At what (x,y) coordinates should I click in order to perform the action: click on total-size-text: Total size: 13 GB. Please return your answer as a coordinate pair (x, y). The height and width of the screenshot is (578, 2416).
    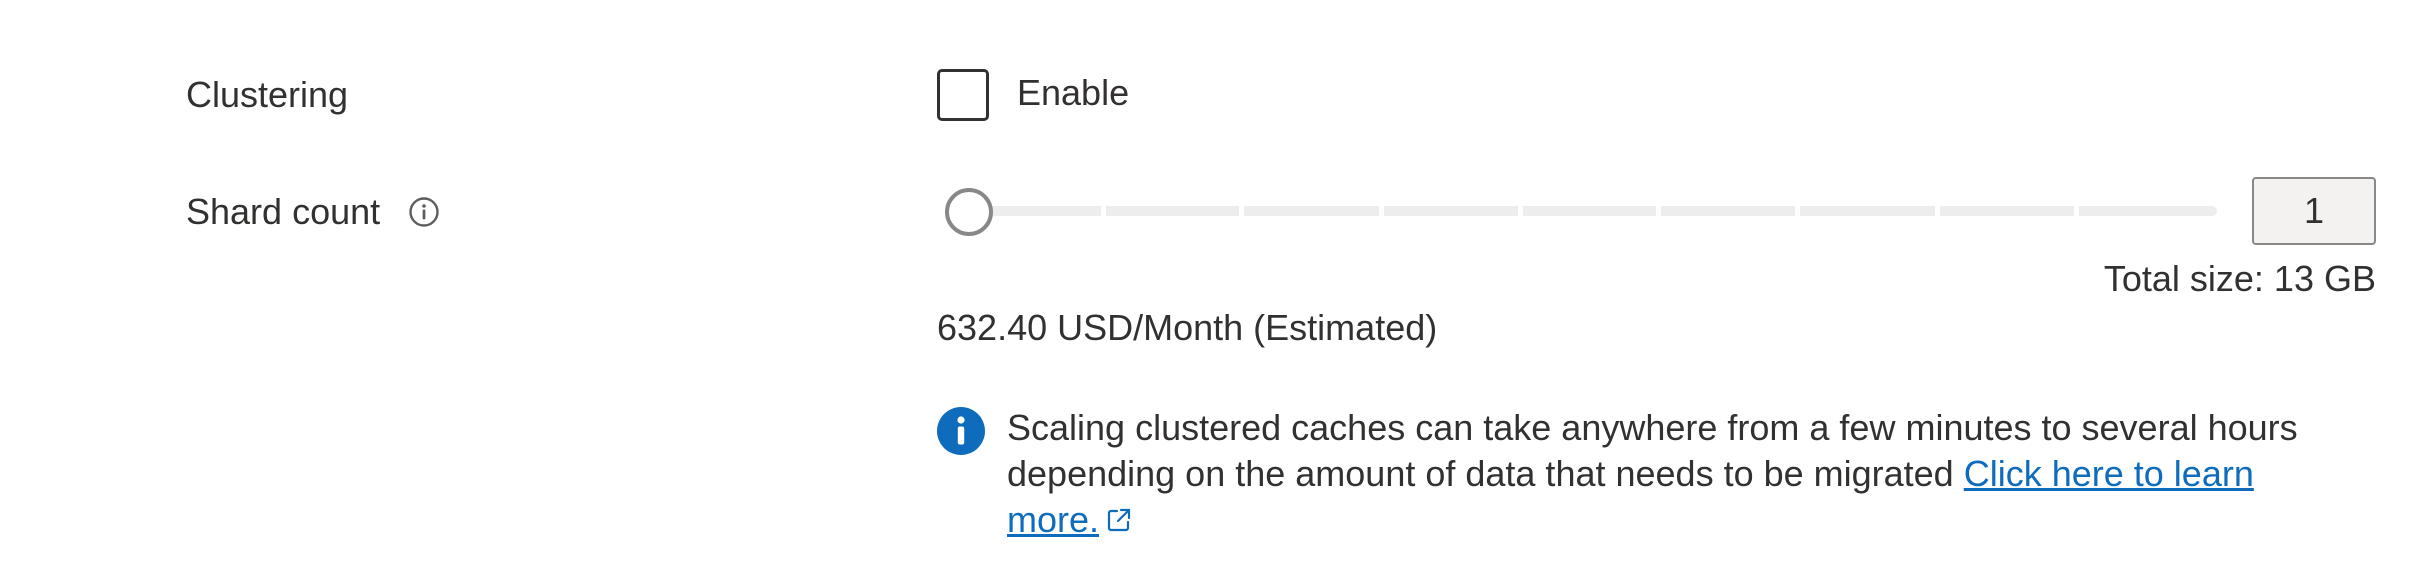
    Looking at the image, I should click on (2239, 278).